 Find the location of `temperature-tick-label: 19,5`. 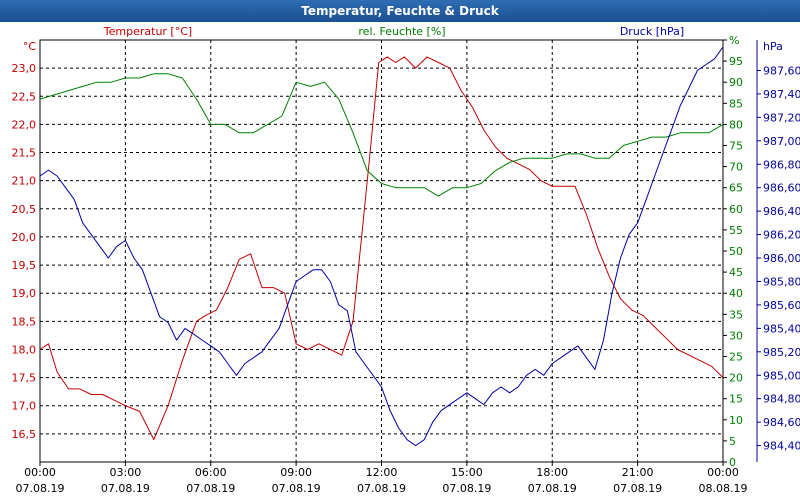

temperature-tick-label: 19,5 is located at coordinates (24, 265).